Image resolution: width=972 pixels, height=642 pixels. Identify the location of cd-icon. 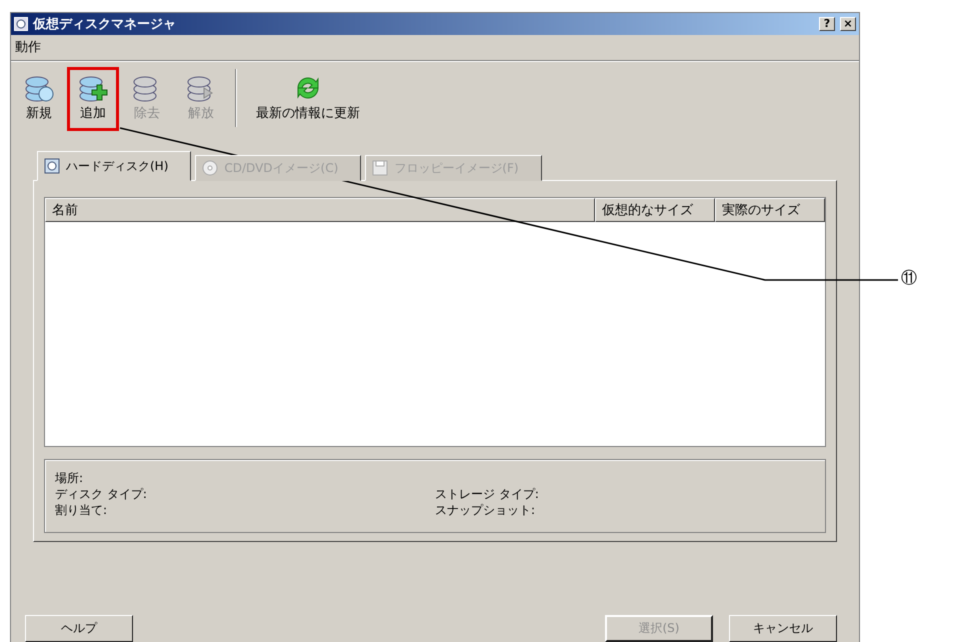
(210, 168).